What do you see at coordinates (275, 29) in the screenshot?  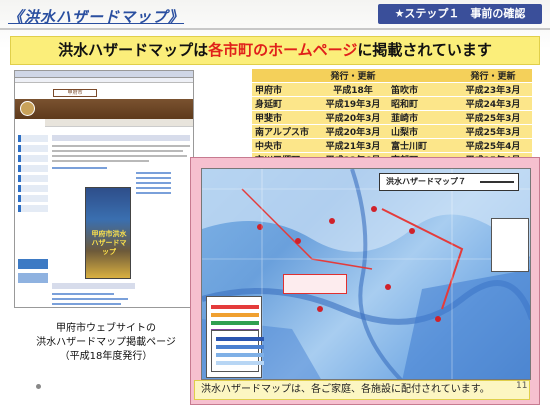 I see `header-divider` at bounding box center [275, 29].